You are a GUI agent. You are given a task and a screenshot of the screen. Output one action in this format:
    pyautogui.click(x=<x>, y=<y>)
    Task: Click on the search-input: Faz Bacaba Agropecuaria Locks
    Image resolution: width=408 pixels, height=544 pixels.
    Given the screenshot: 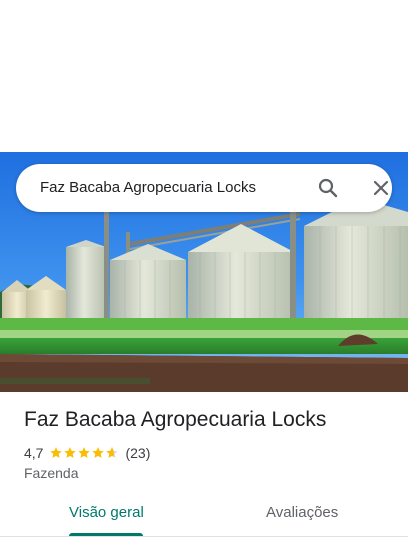 What is the action you would take?
    pyautogui.click(x=148, y=188)
    